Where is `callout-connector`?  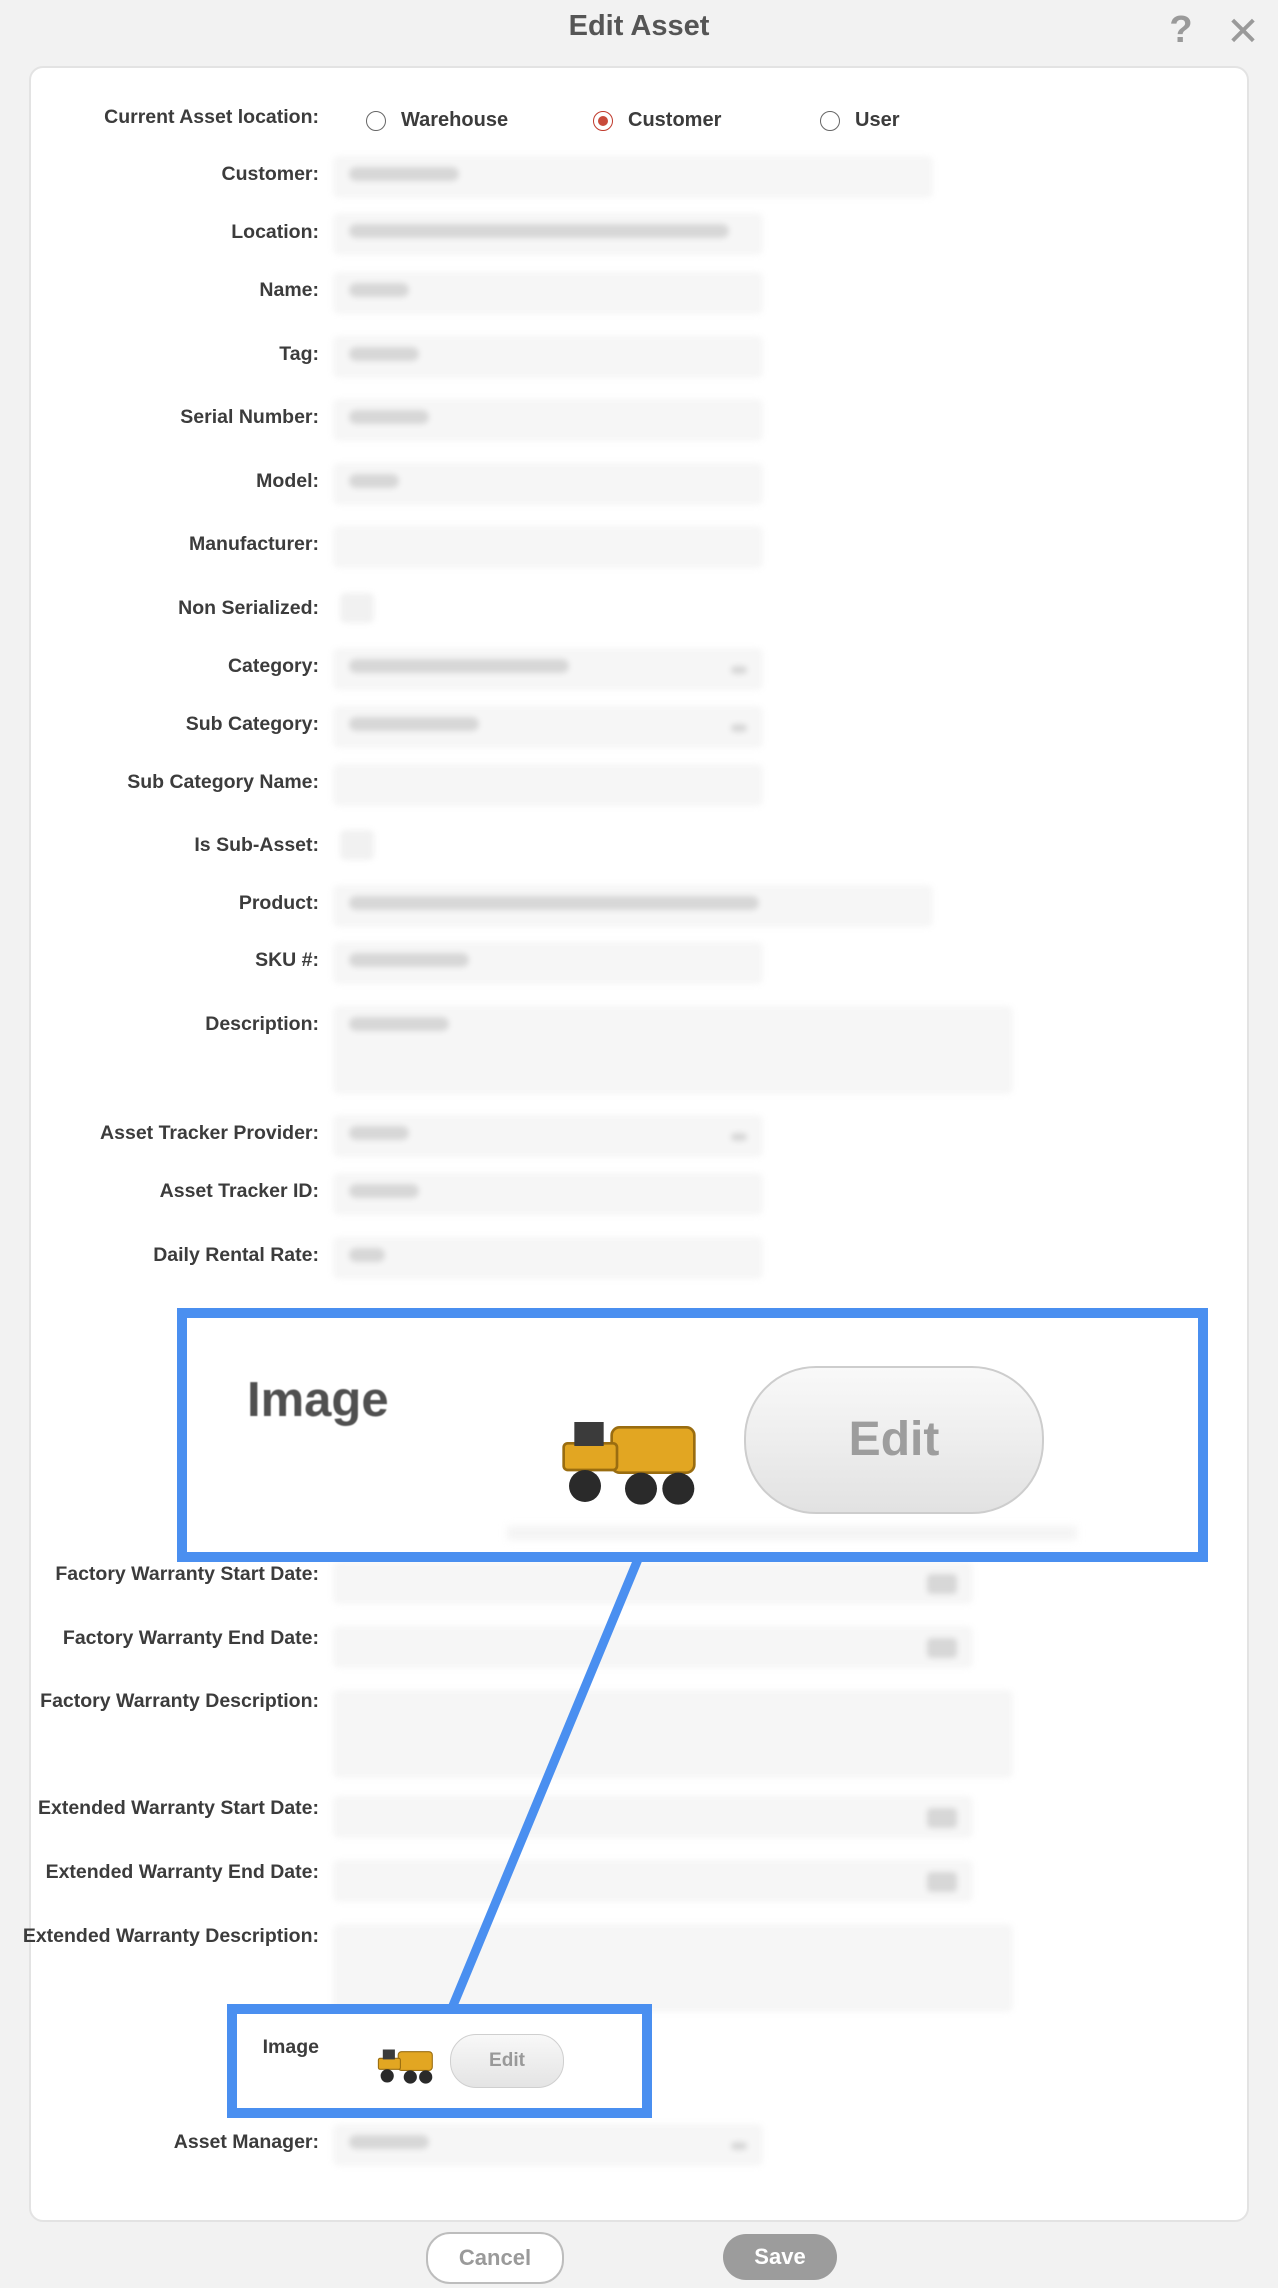
callout-connector is located at coordinates (546, 1780).